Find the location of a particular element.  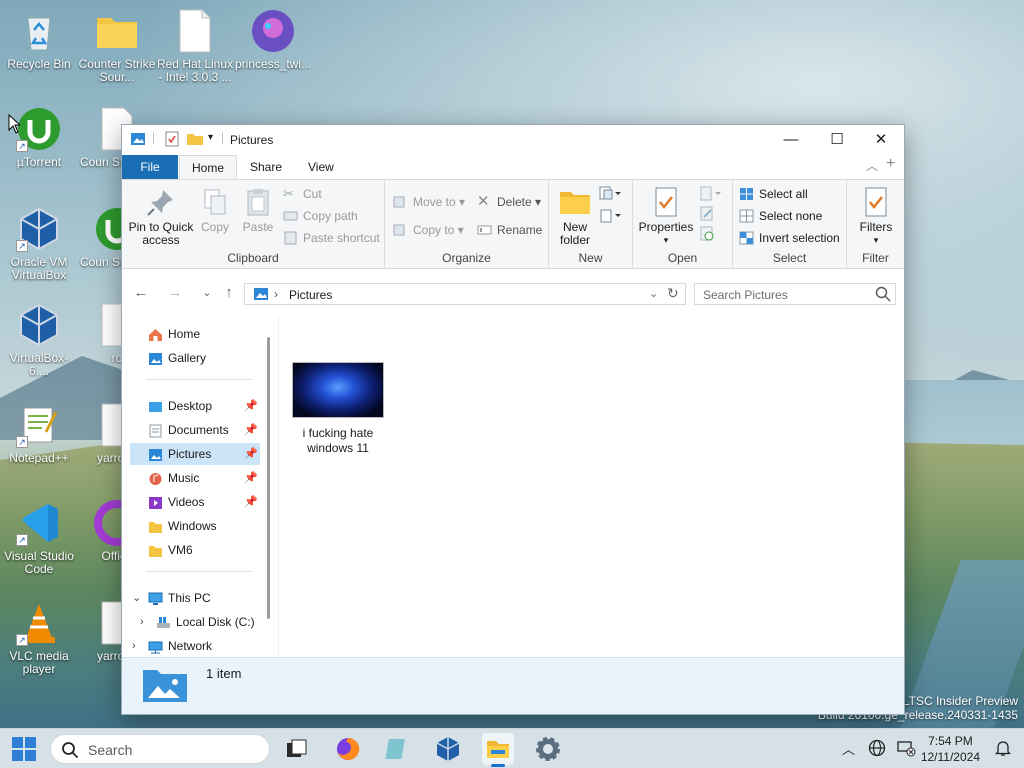

network-disconnected-icon is located at coordinates (906, 749).